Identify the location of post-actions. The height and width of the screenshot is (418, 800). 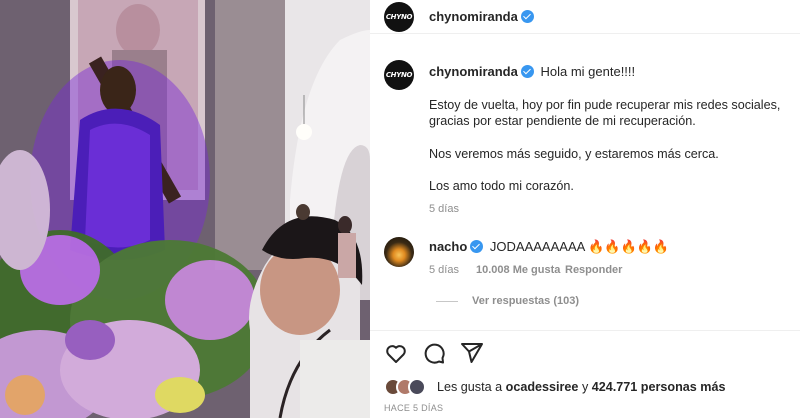
(585, 350).